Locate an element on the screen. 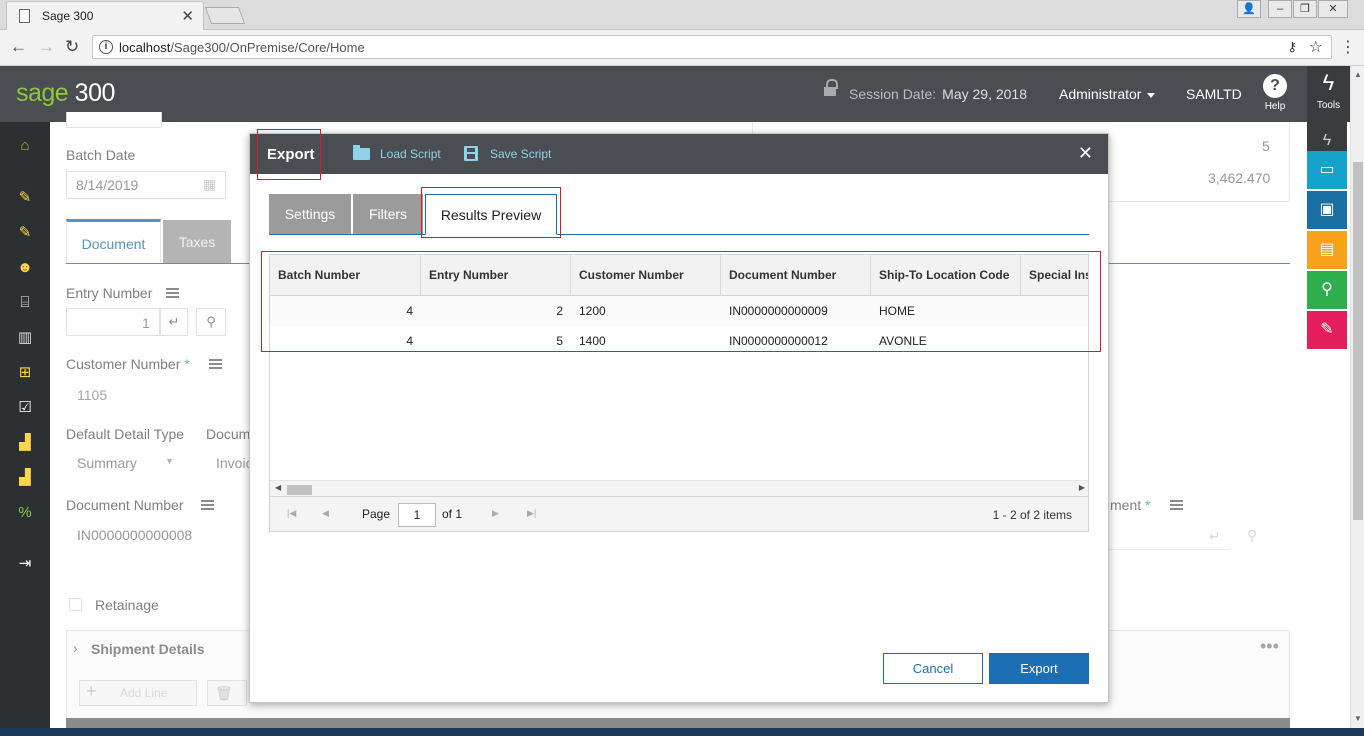 This screenshot has width=1364, height=736. session-icon: ▣ is located at coordinates (1327, 210).